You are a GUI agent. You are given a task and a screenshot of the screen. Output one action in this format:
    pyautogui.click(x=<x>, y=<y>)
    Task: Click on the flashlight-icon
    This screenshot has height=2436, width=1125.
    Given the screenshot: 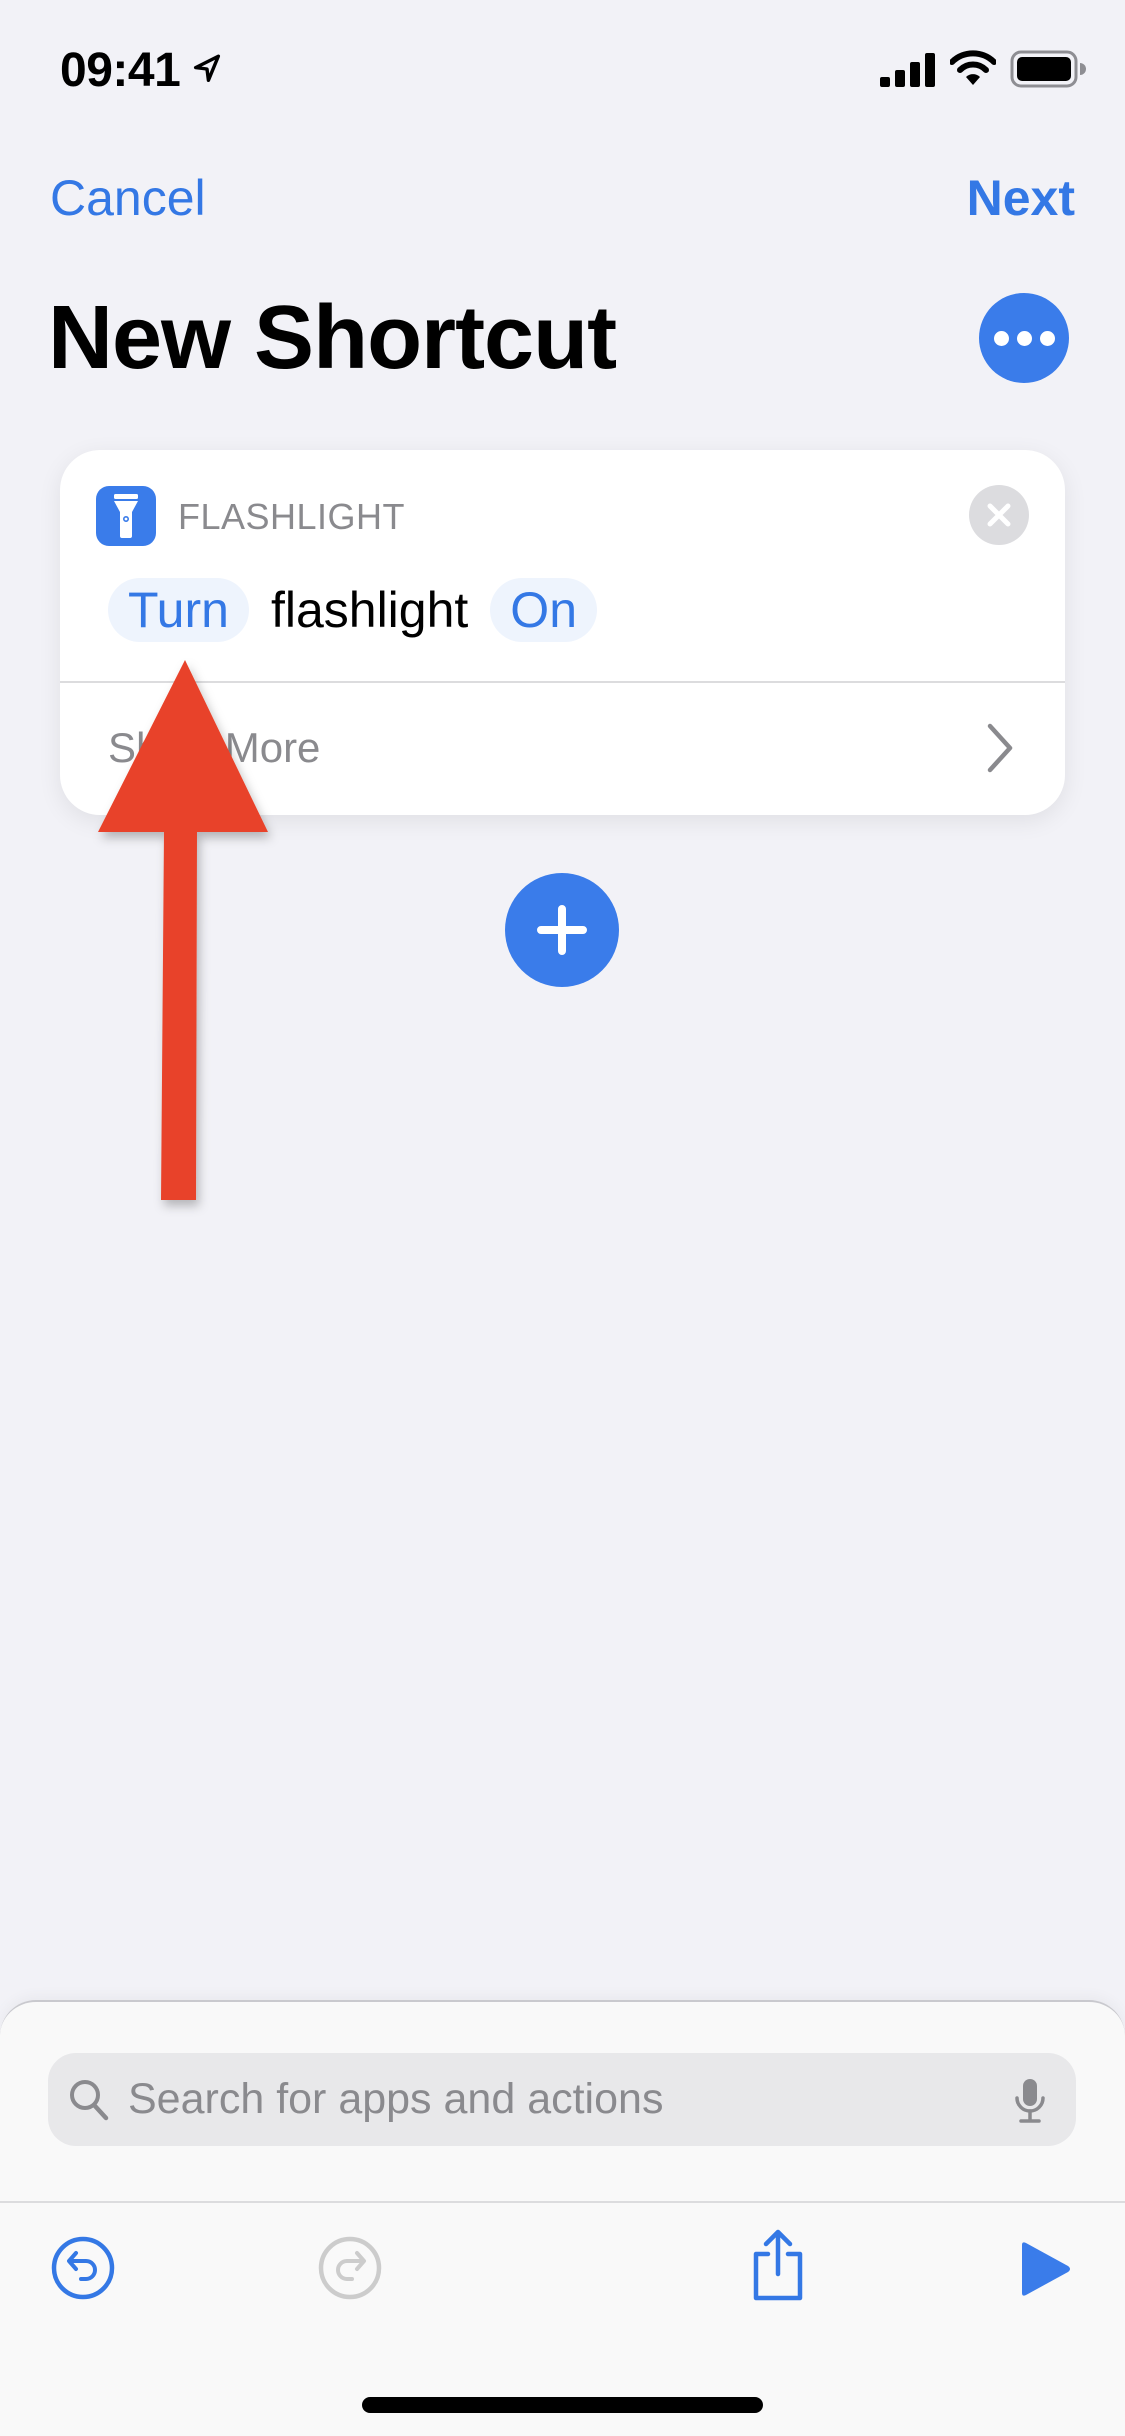 What is the action you would take?
    pyautogui.click(x=126, y=516)
    